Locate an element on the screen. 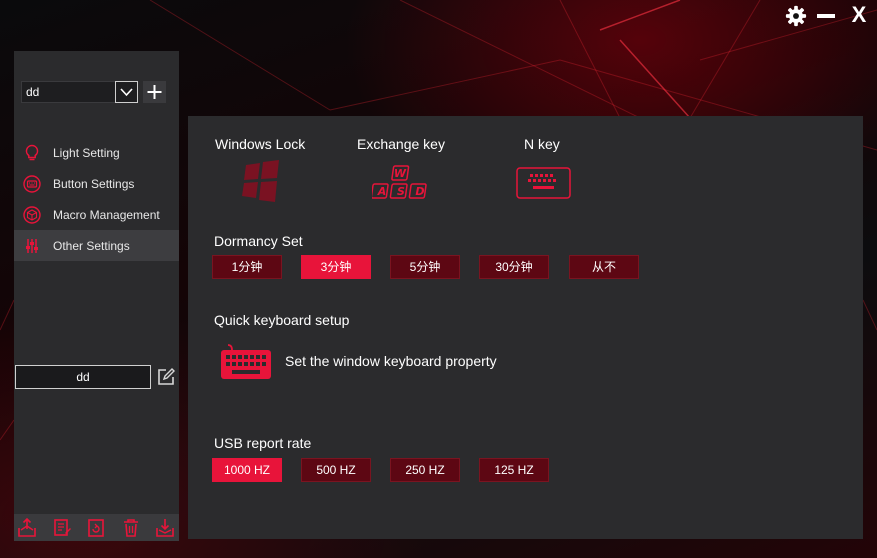 The width and height of the screenshot is (877, 558). export-icon is located at coordinates (27, 527).